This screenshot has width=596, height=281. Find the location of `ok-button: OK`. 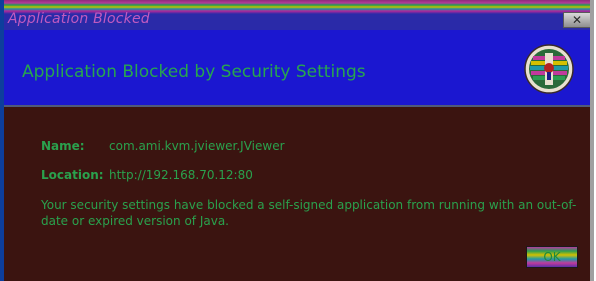

ok-button: OK is located at coordinates (552, 257).